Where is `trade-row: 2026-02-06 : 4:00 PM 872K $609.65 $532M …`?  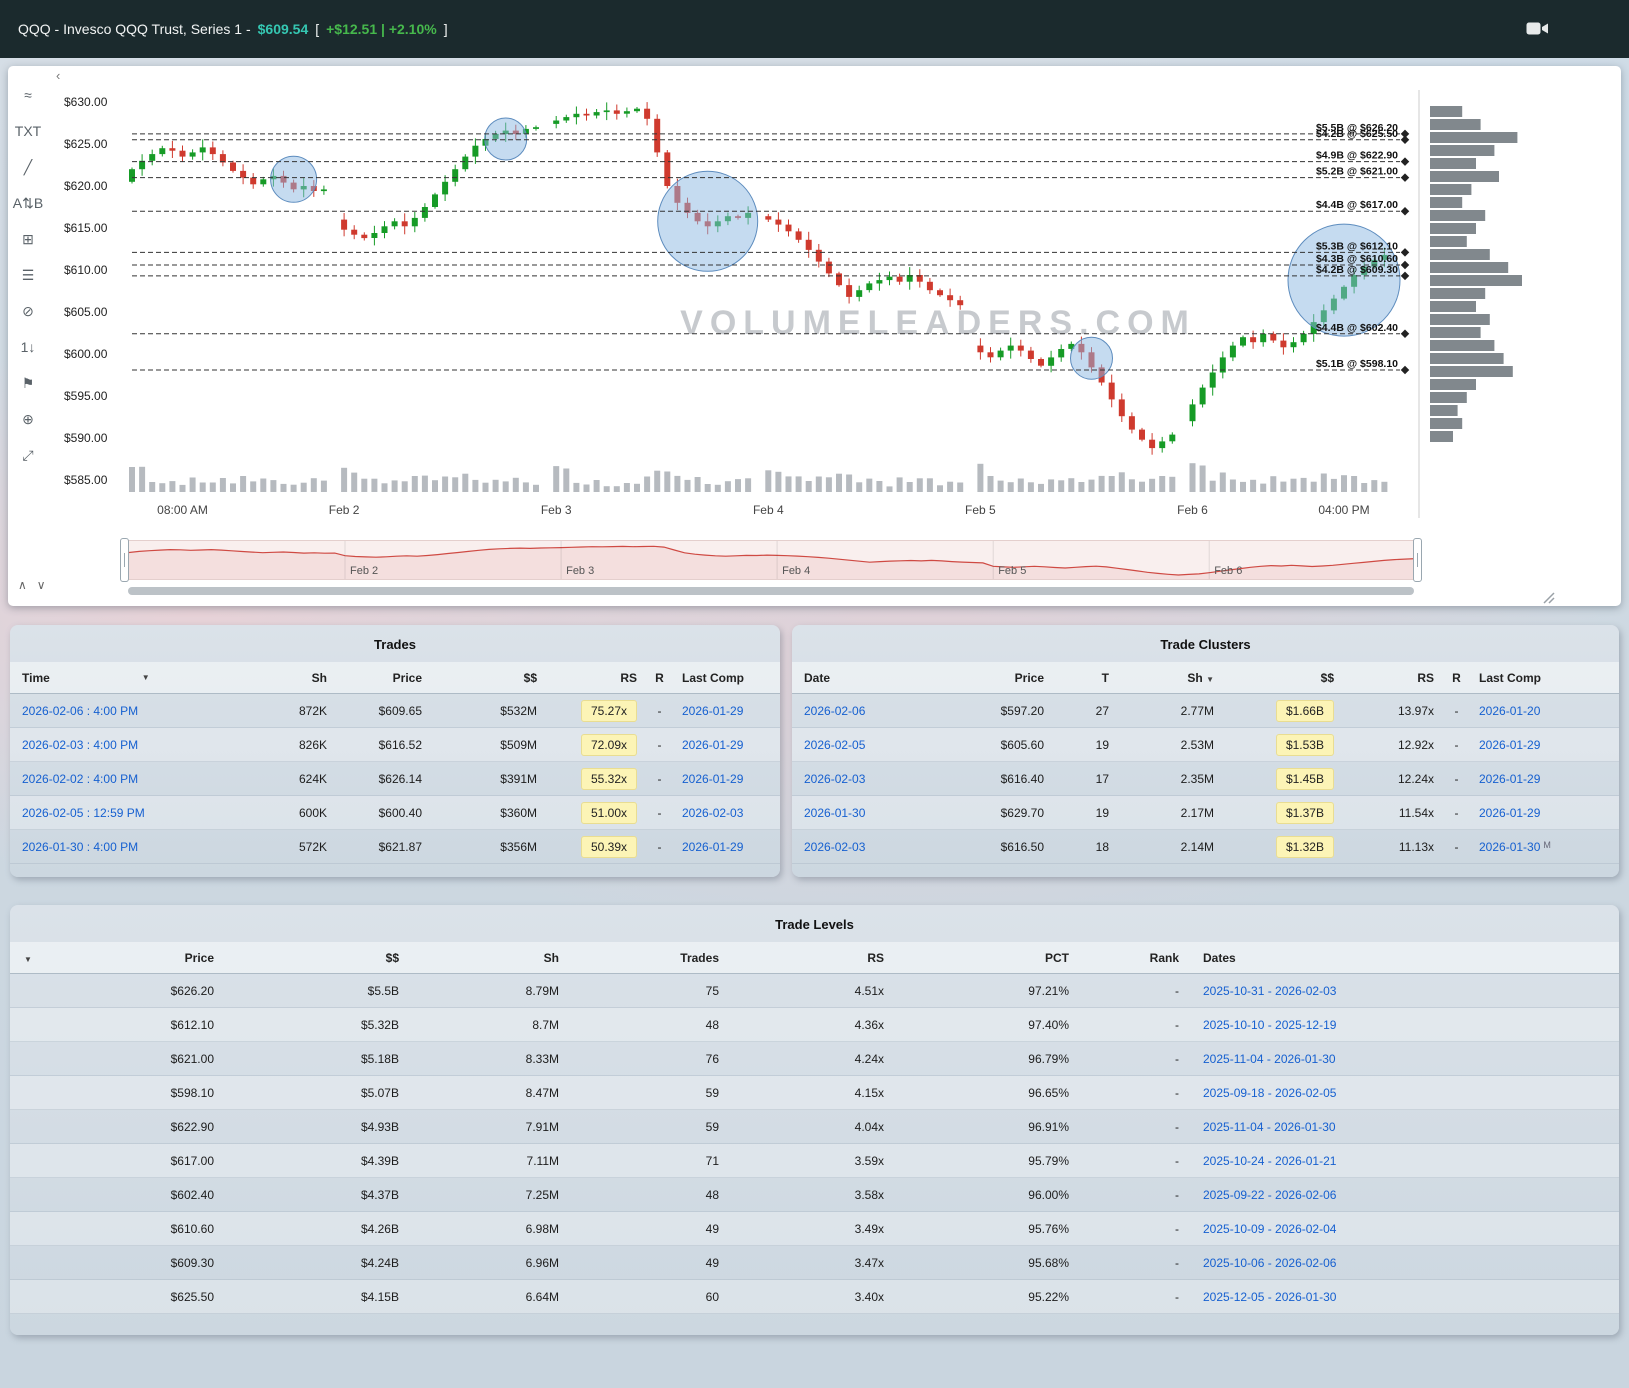
trade-row: 2026-02-06 : 4:00 PM 872K $609.65 $532M … is located at coordinates (395, 711).